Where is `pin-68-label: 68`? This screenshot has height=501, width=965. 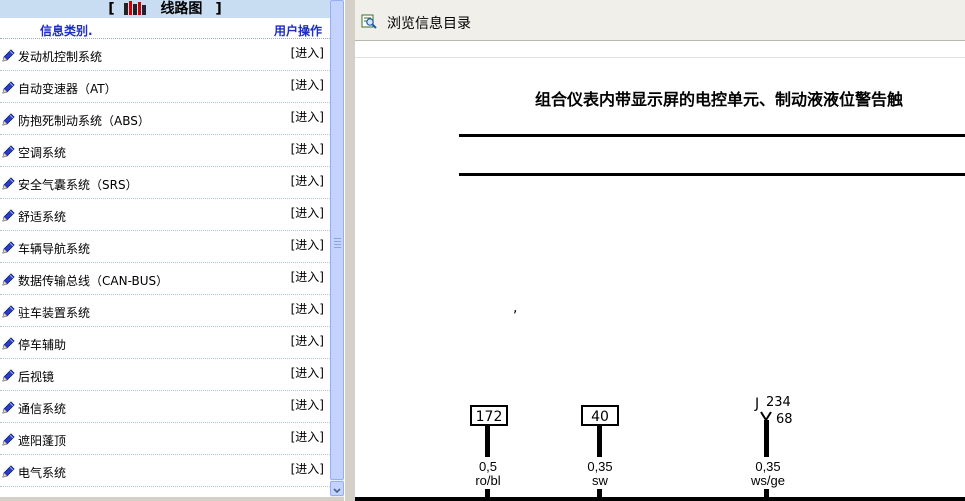
pin-68-label: 68 is located at coordinates (784, 419).